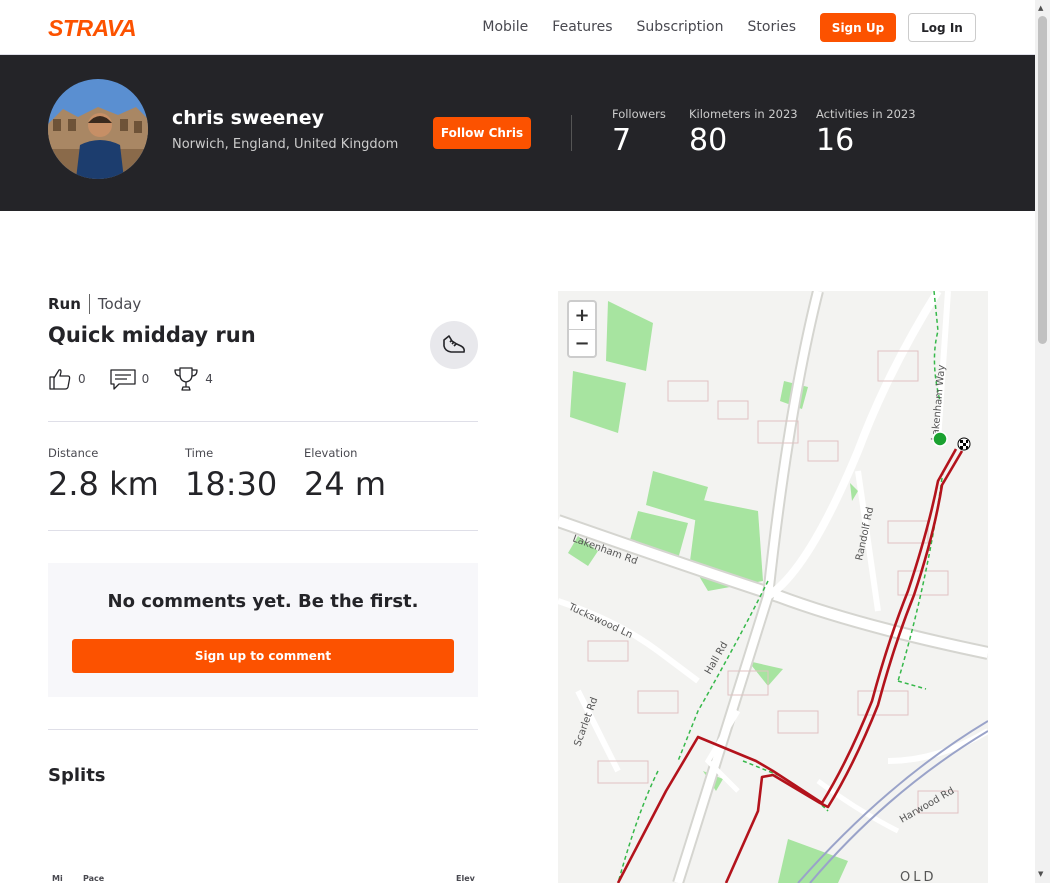 The image size is (1050, 883). Describe the element at coordinates (94, 878) in the screenshot. I see `splits-header-pace: Pace` at that location.